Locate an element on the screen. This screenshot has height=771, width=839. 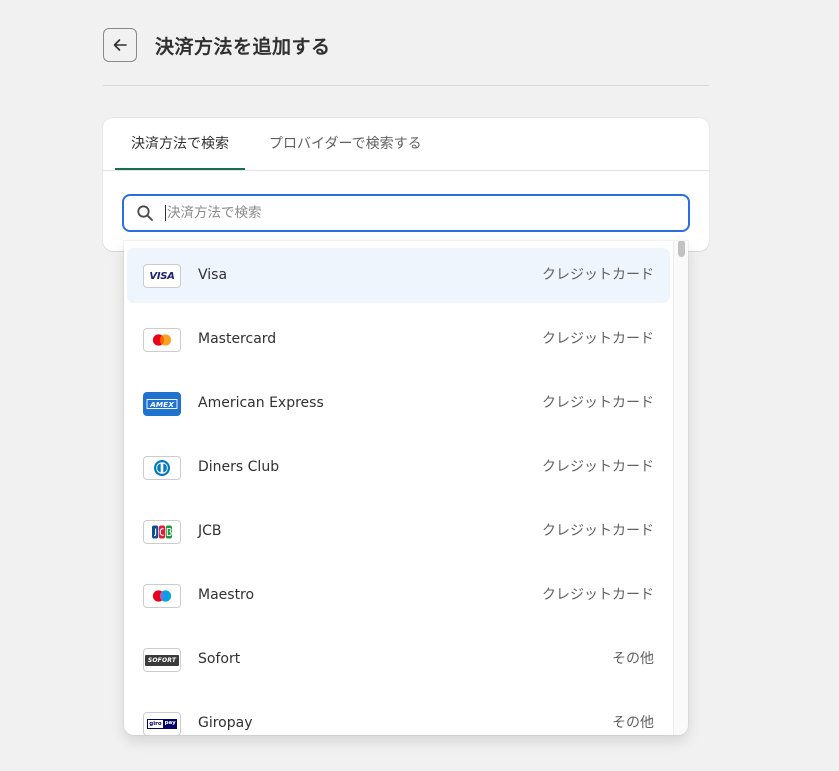
search-input is located at coordinates (407, 213).